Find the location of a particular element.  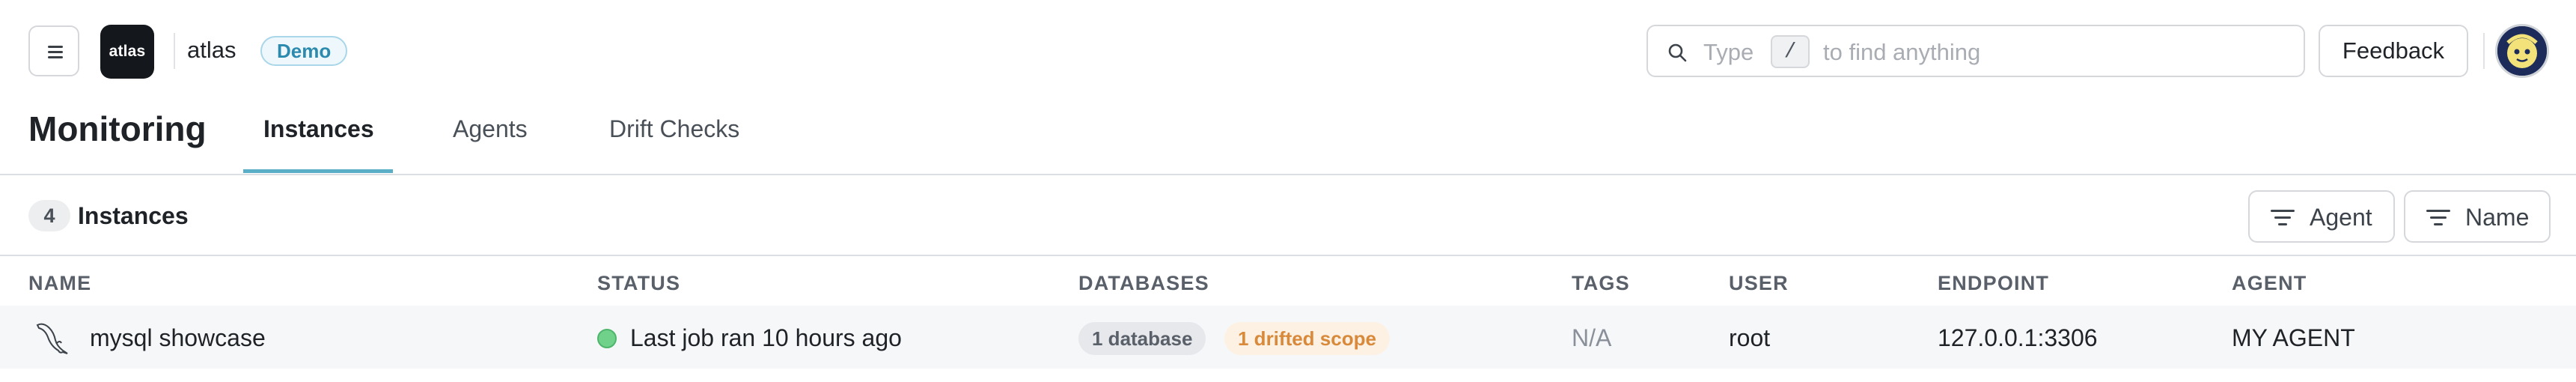

search-placeholder-suffix: to find anything is located at coordinates (1902, 52).